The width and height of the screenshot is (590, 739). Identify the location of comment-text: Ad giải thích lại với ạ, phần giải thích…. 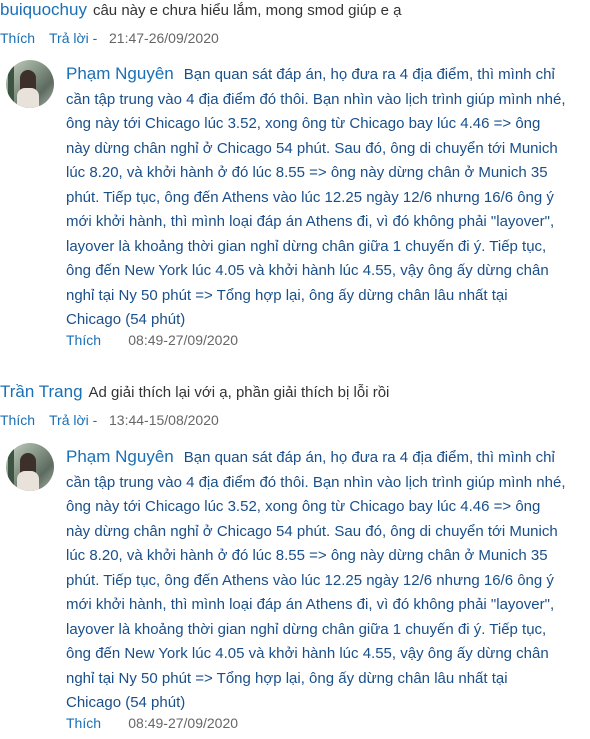
(239, 392).